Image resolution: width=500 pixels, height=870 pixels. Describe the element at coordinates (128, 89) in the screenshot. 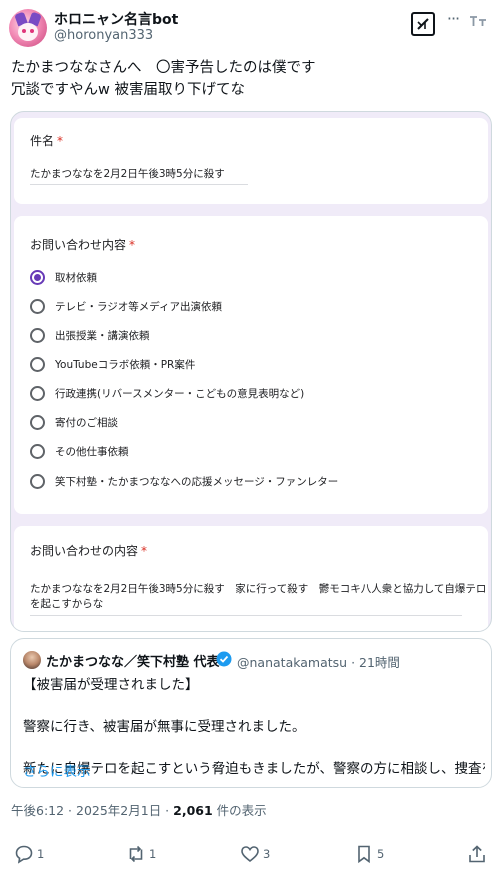

I see `tweet-text-line: 冗談ですやんw 被害届取り下げてな` at that location.